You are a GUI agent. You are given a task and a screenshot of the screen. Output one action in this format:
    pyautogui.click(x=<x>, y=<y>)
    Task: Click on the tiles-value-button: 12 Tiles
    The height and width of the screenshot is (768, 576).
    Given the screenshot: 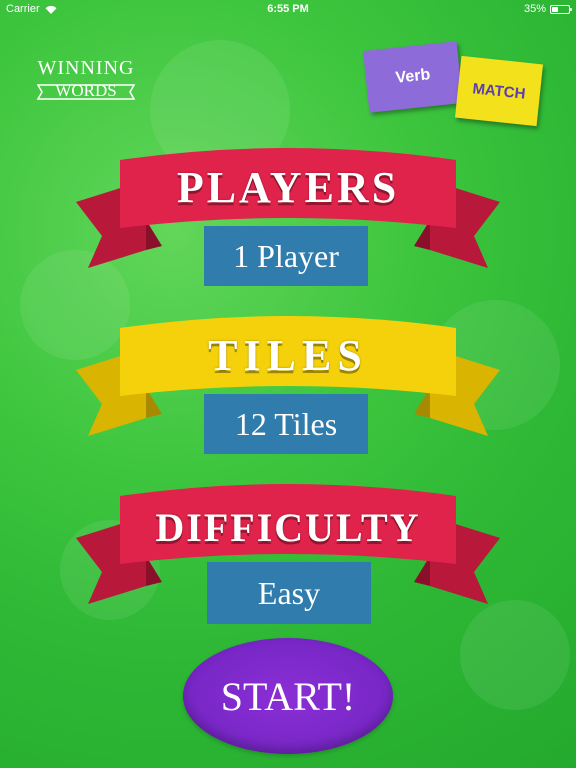 What is the action you would take?
    pyautogui.click(x=286, y=424)
    